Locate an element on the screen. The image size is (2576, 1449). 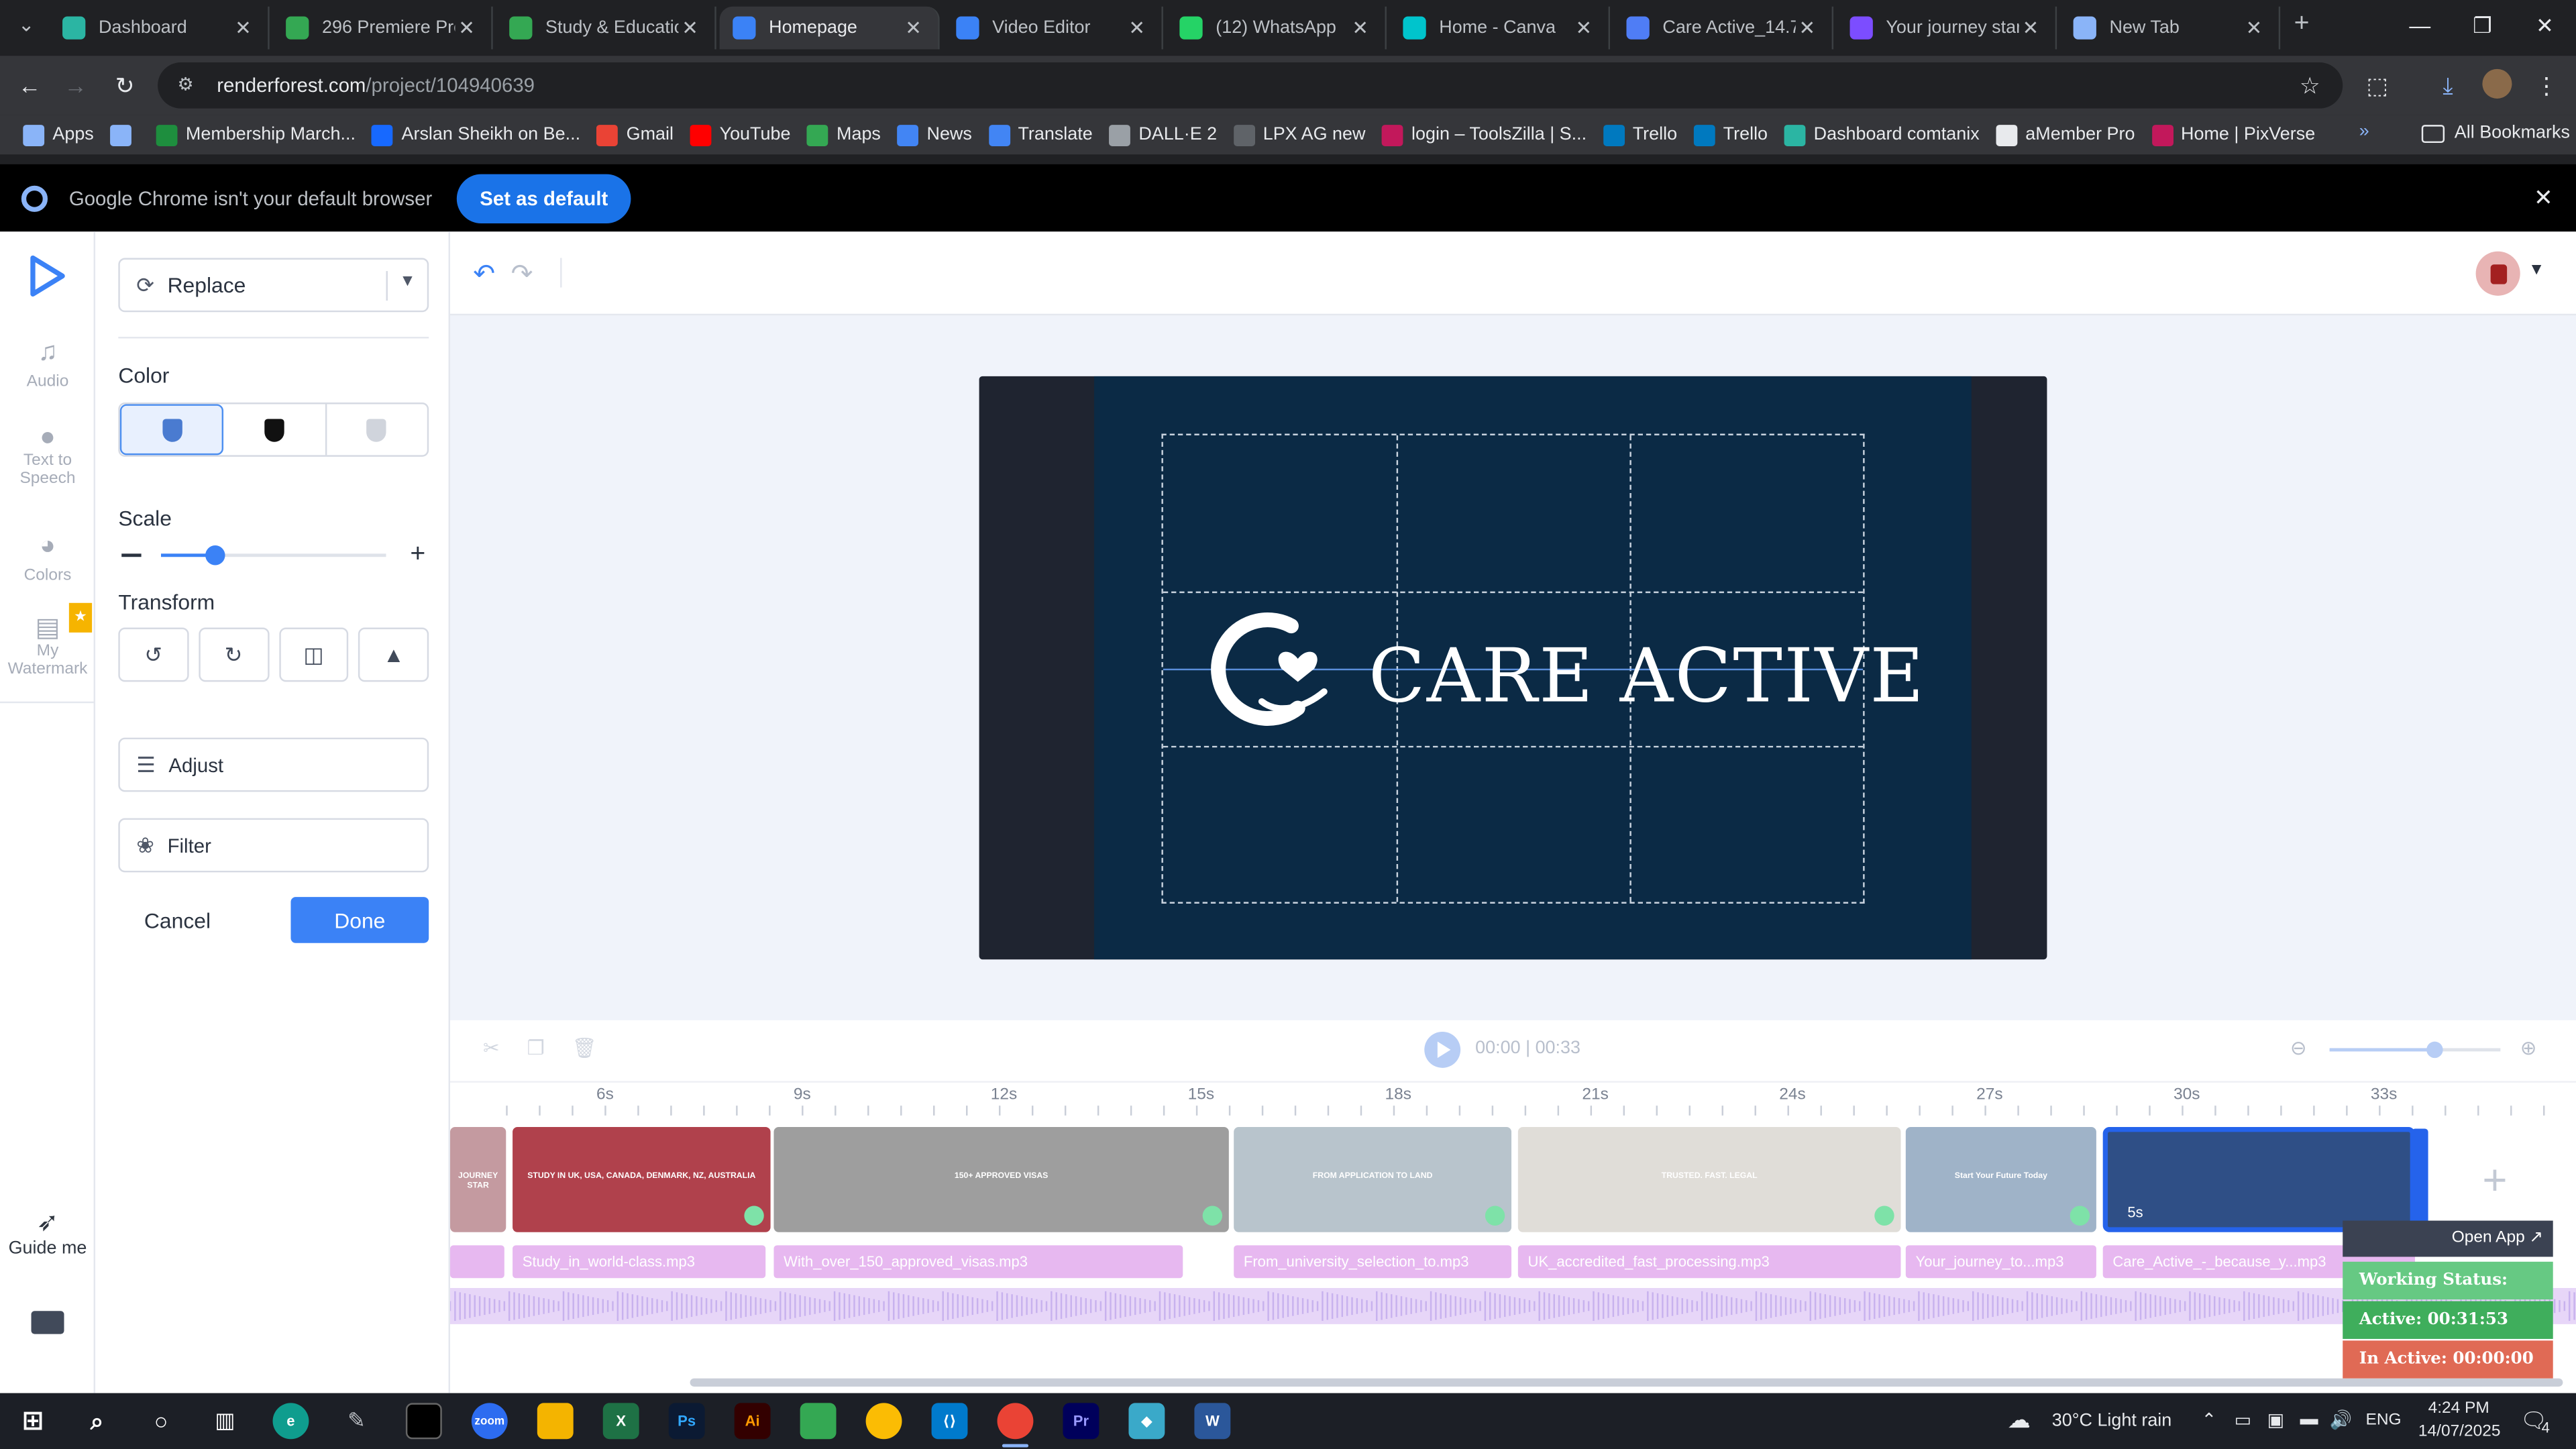
browser-tab: New Tab ✕ is located at coordinates (2170, 28).